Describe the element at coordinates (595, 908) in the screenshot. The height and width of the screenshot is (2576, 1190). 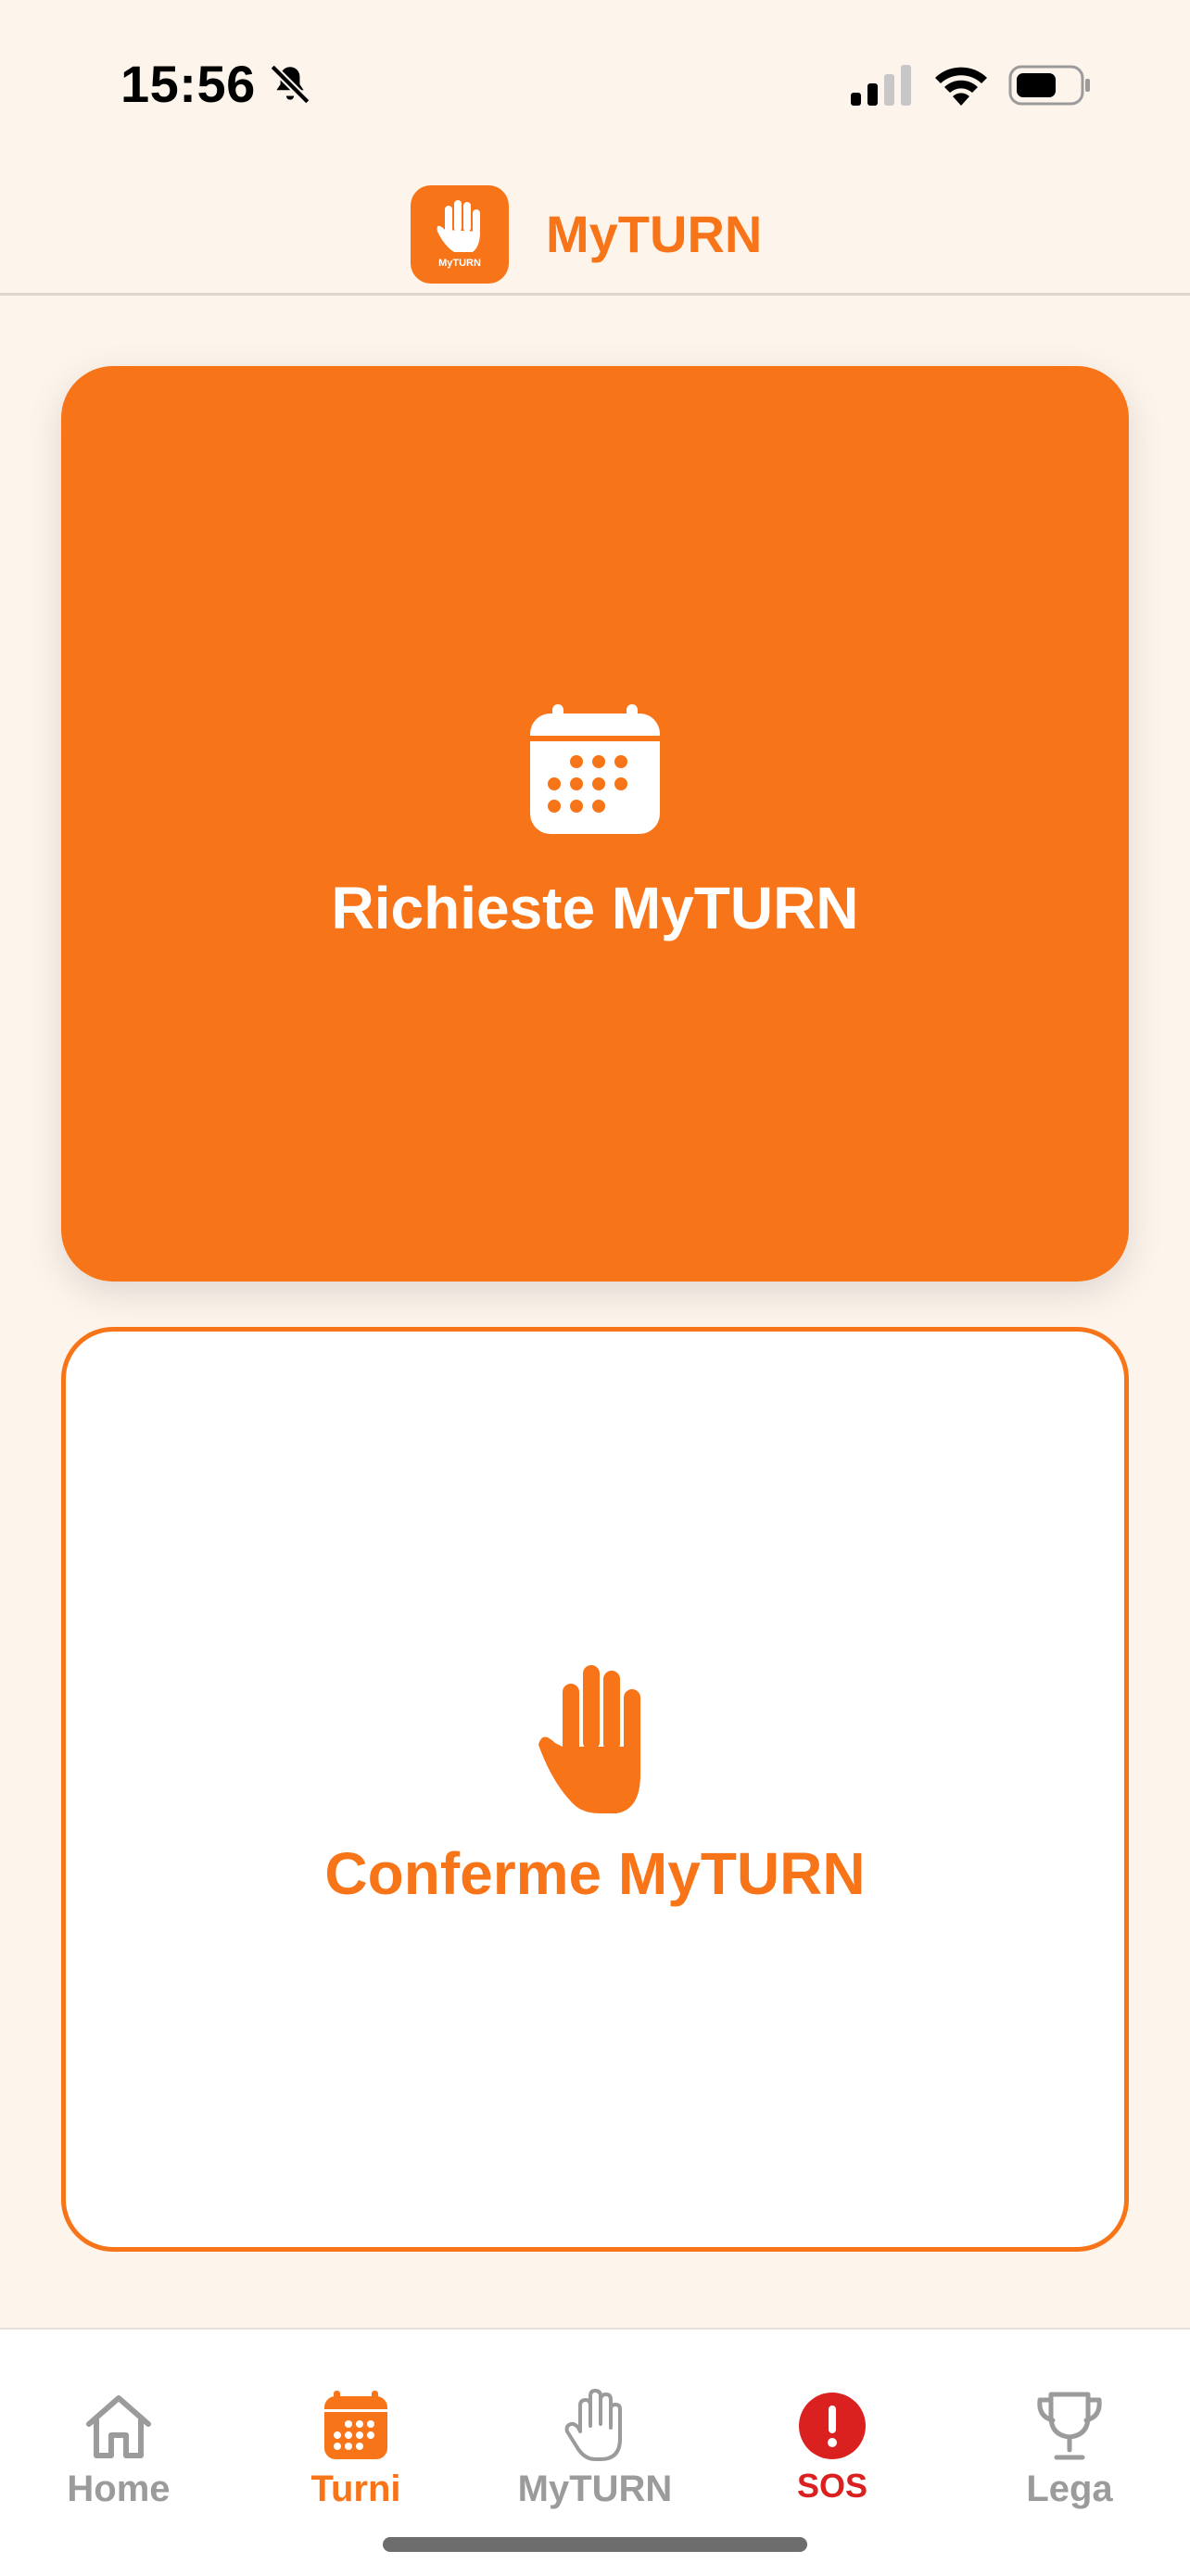
I see `requests-card-label: Richieste MyTURN` at that location.